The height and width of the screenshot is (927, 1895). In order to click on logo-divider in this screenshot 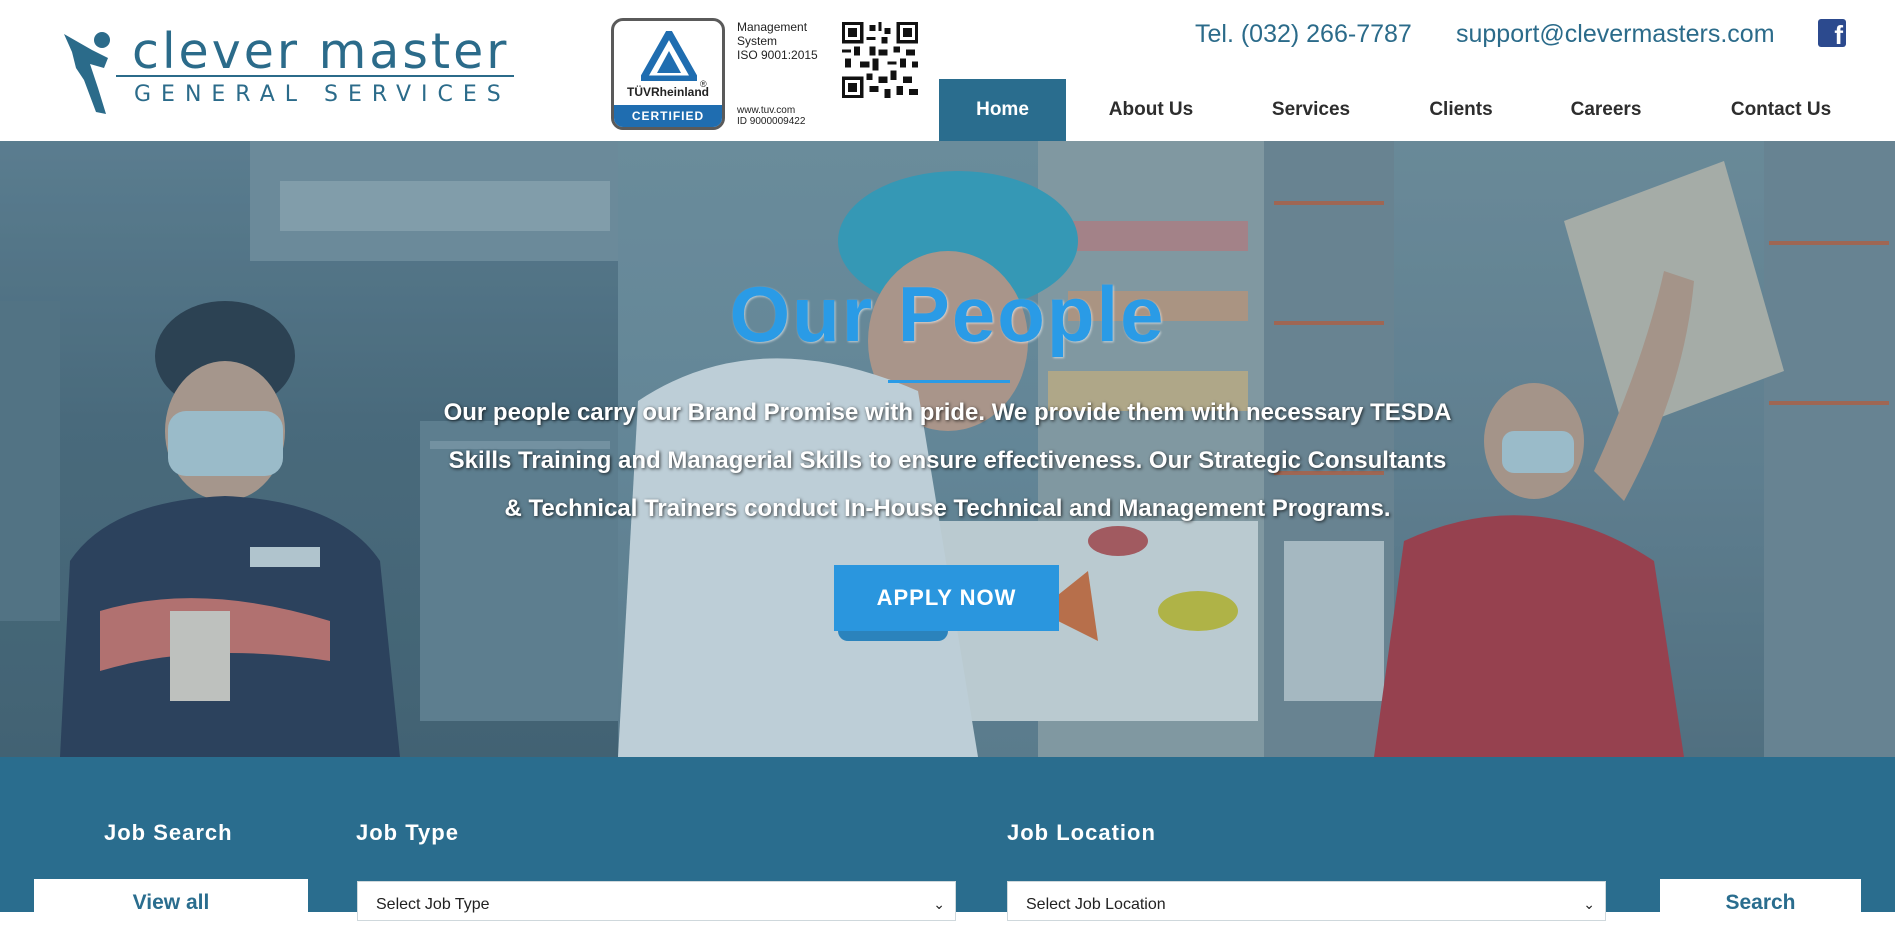, I will do `click(315, 76)`.